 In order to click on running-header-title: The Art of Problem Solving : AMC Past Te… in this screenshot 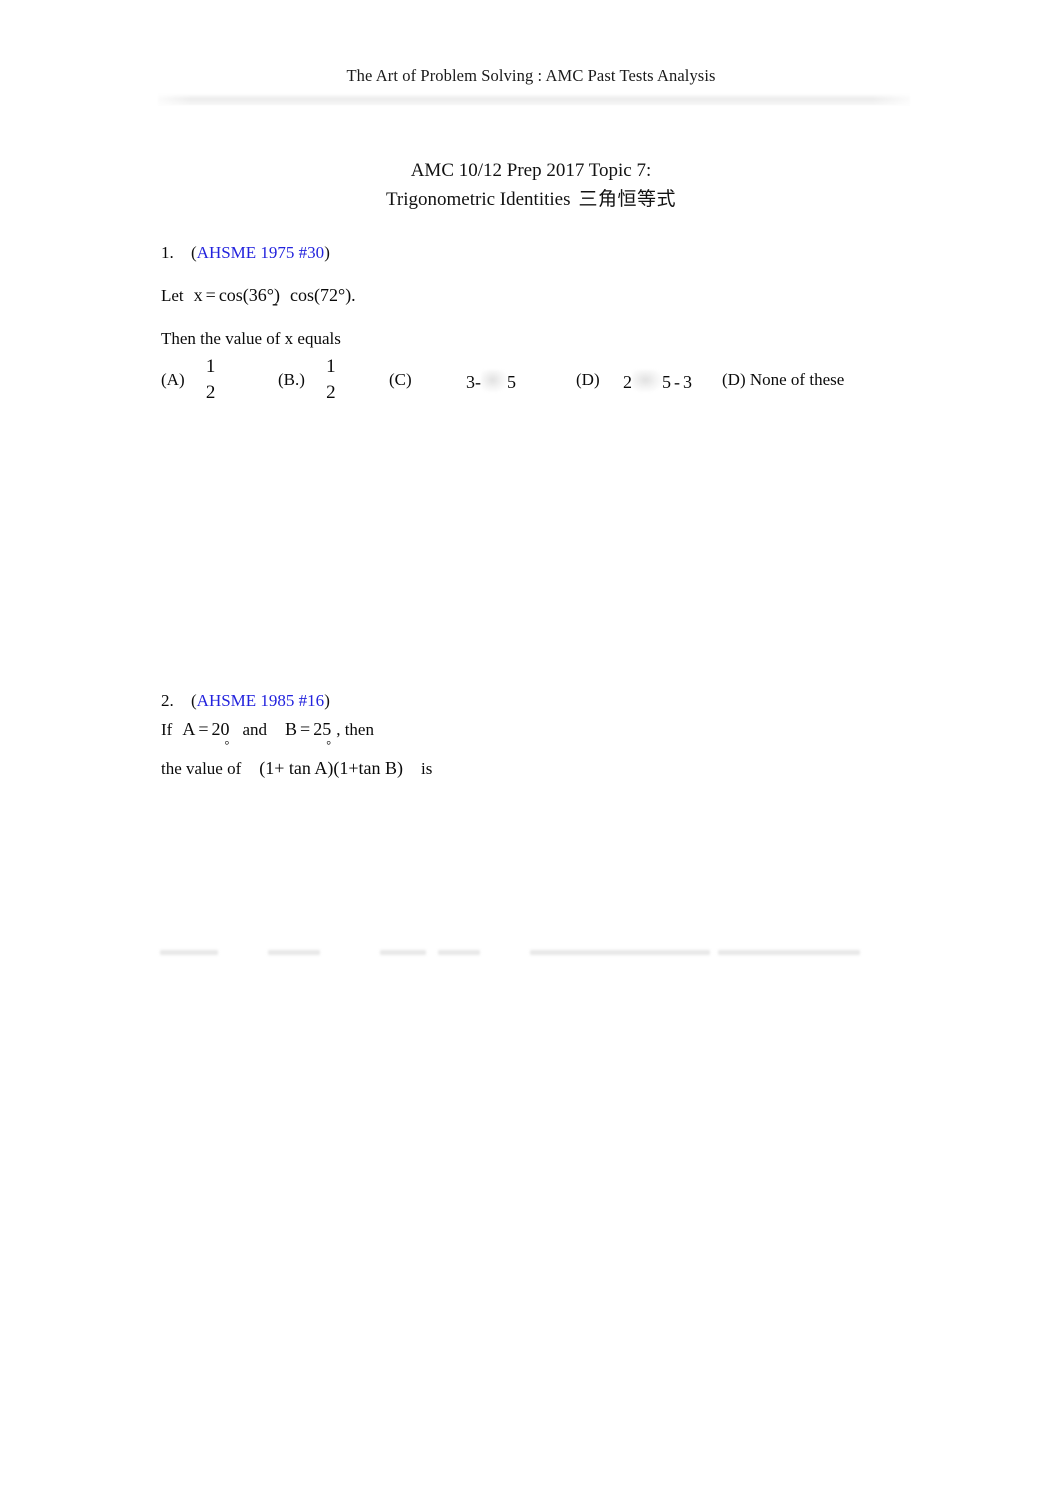, I will do `click(531, 75)`.